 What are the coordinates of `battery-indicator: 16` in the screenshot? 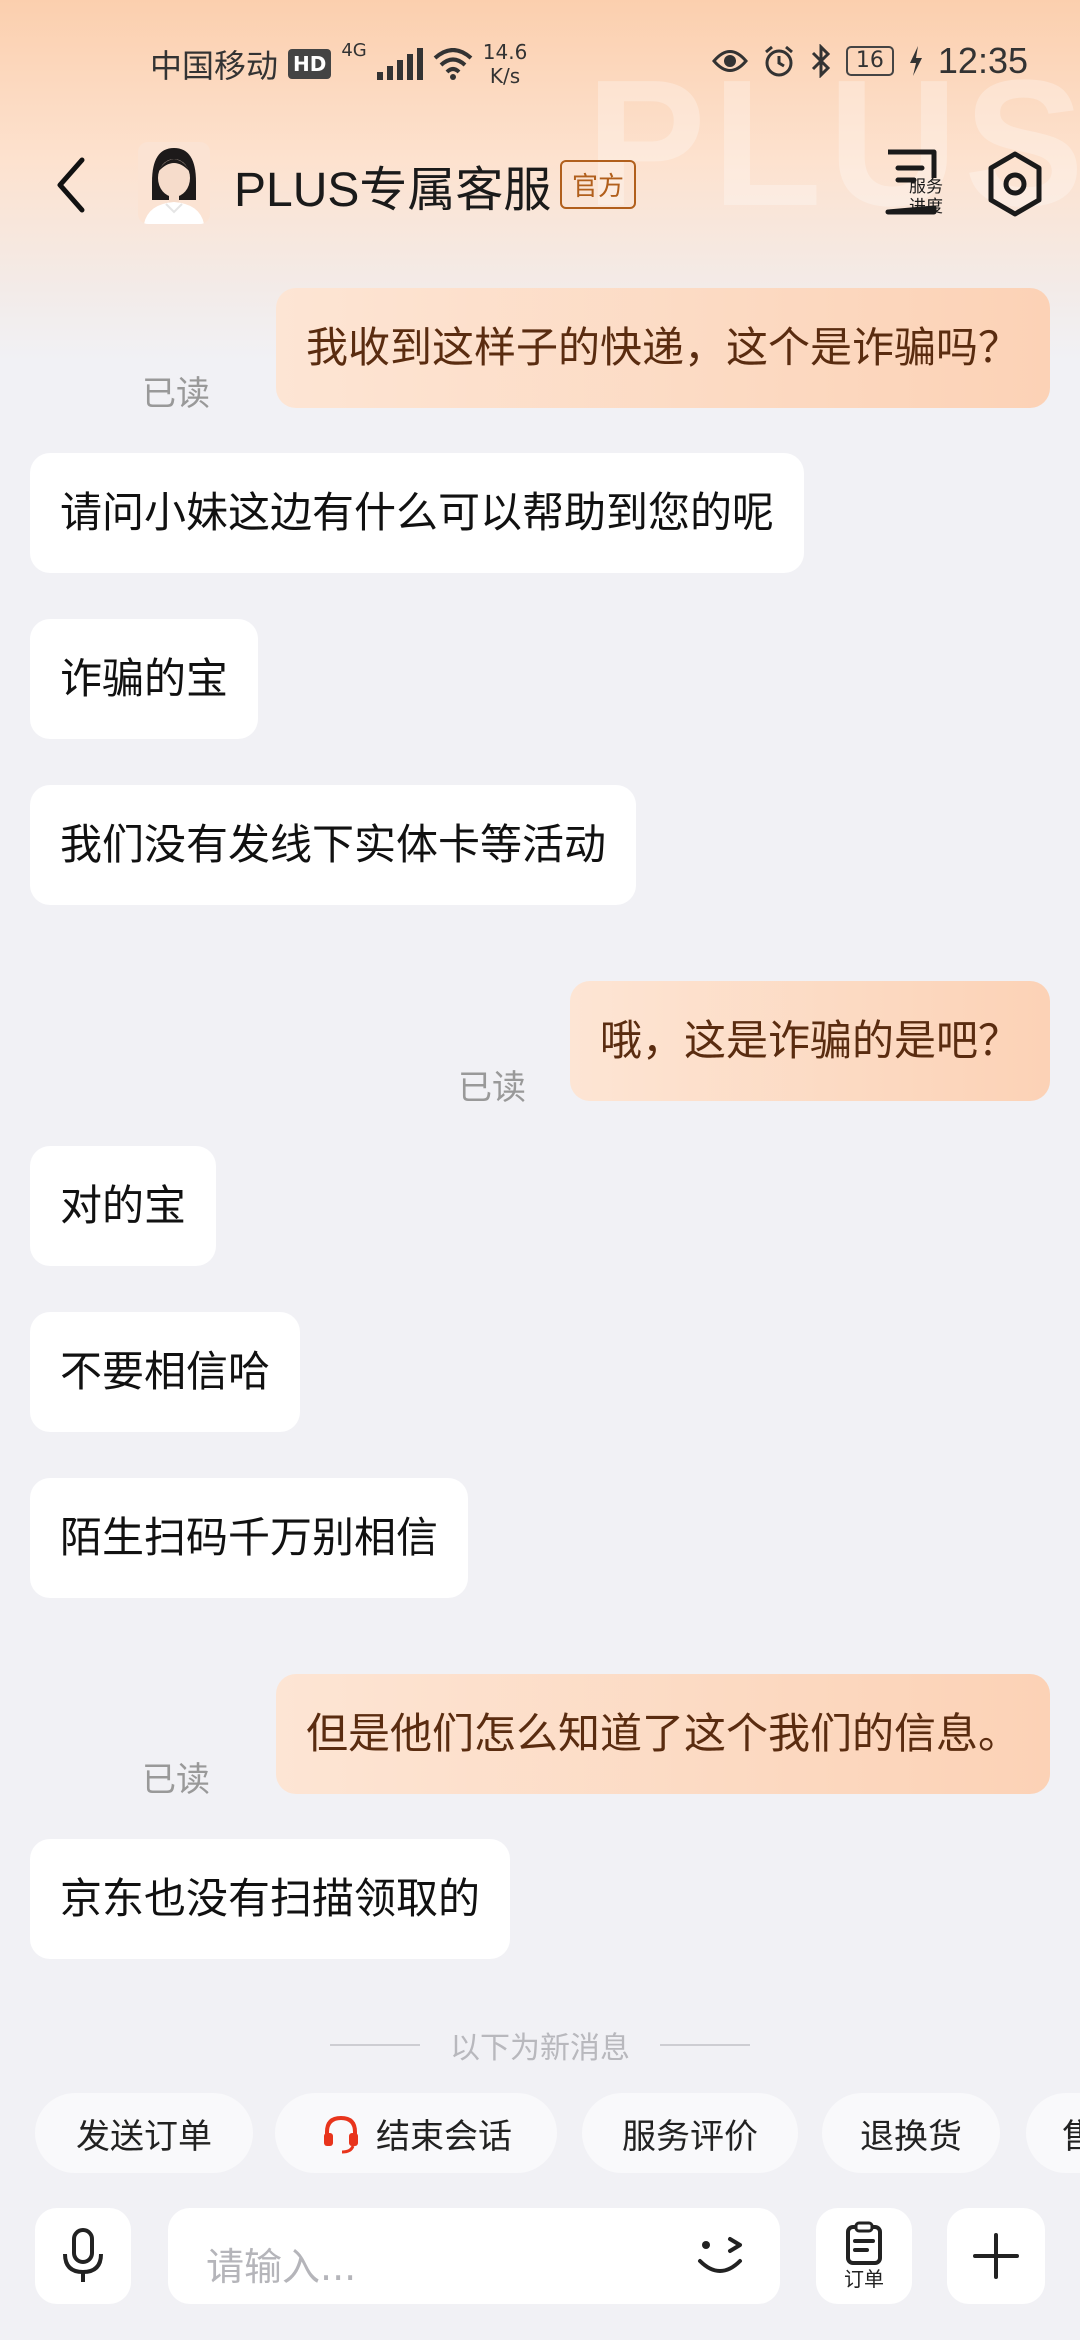 It's located at (869, 61).